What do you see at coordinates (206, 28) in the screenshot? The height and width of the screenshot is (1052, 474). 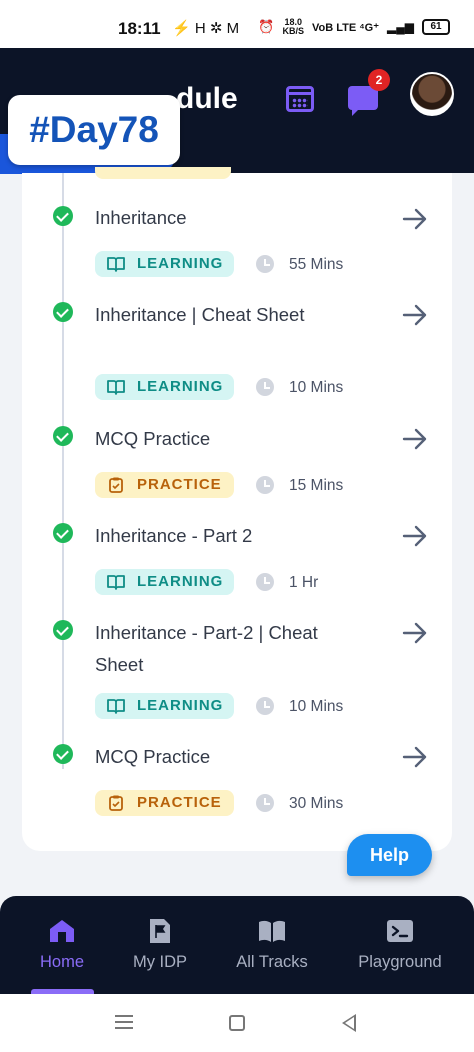 I see `status-indicators: ⚡ H ✲ M` at bounding box center [206, 28].